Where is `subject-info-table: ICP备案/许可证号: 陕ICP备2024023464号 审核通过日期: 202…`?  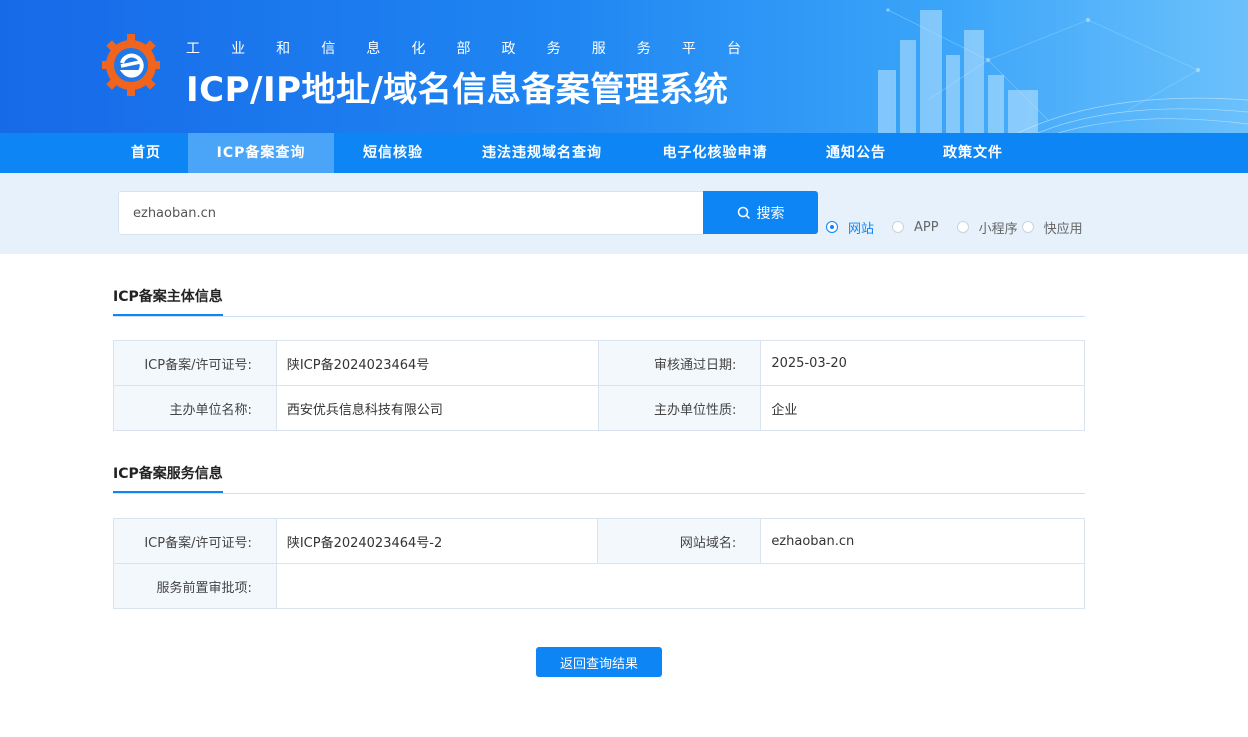
subject-info-table: ICP备案/许可证号: 陕ICP备2024023464号 审核通过日期: 202… is located at coordinates (599, 385).